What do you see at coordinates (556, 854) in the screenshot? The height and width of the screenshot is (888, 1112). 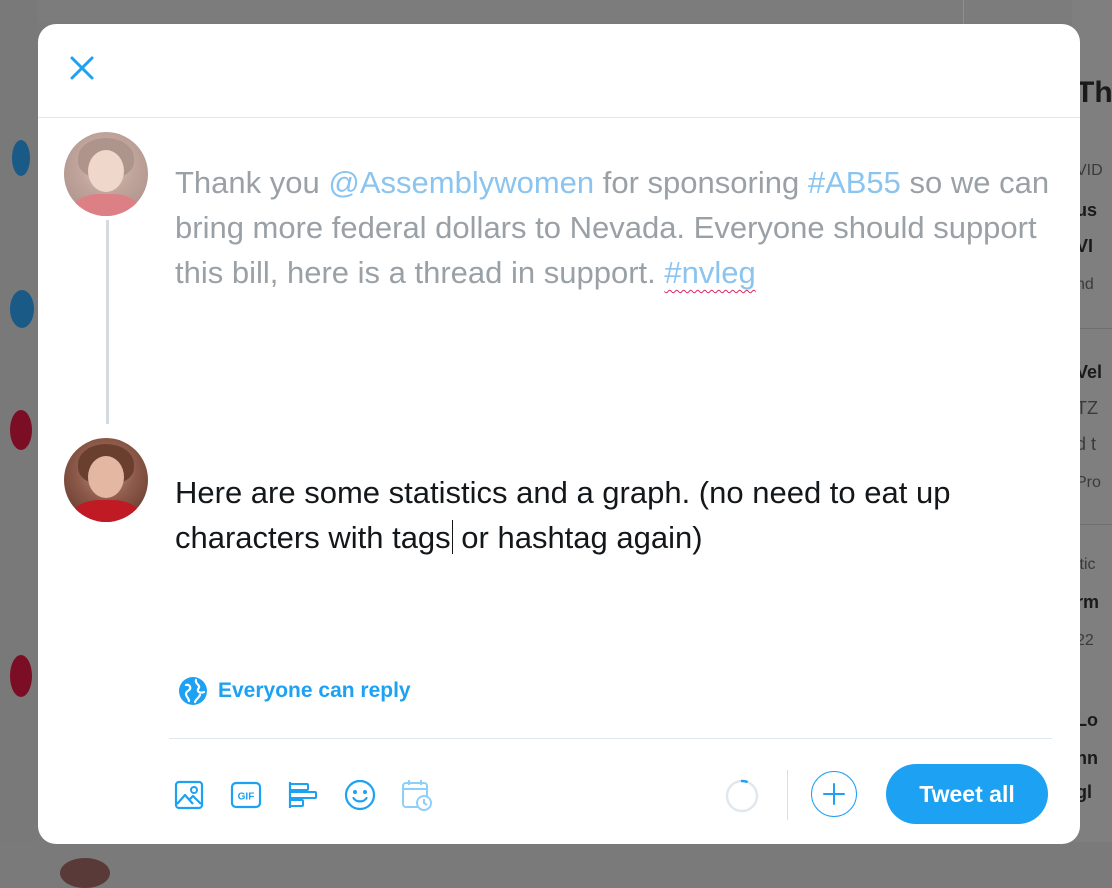 I see `background-bottom` at bounding box center [556, 854].